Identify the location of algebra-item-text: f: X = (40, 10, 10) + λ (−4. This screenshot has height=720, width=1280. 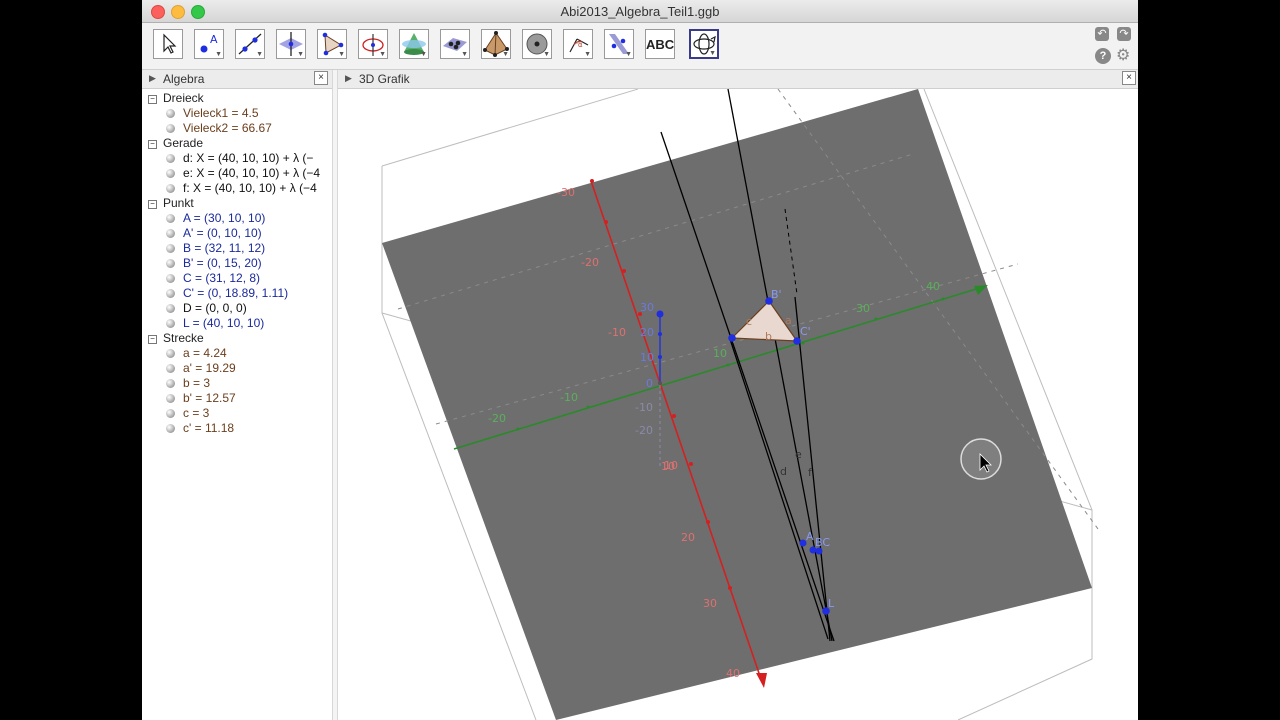
(250, 188).